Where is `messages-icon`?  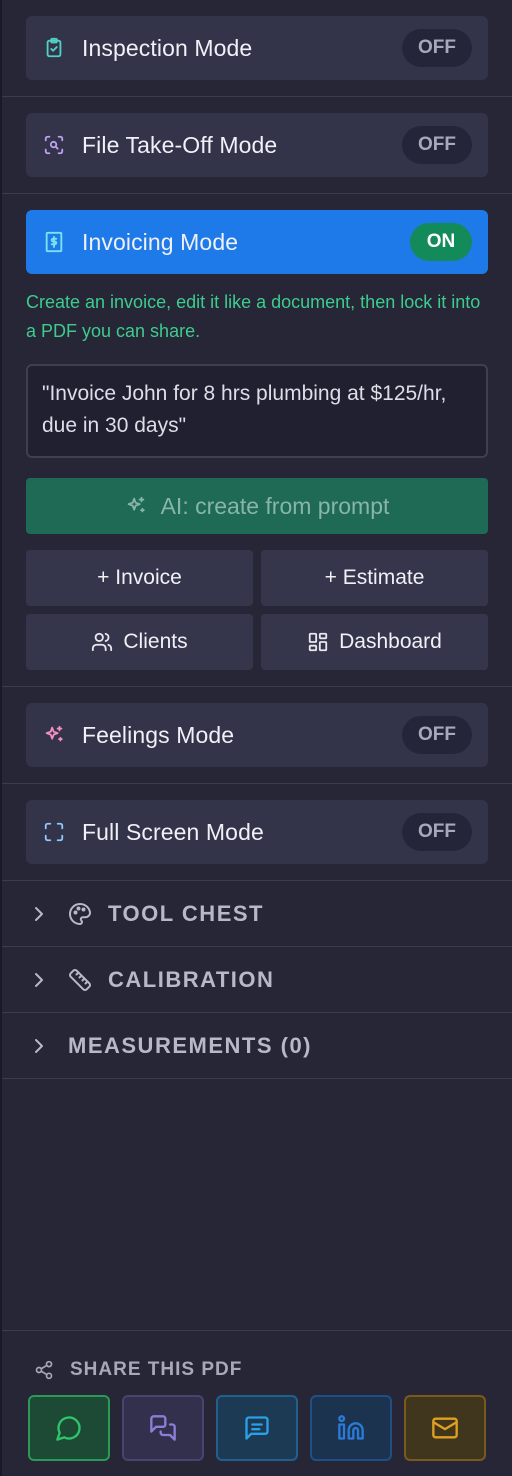
messages-icon is located at coordinates (163, 1428).